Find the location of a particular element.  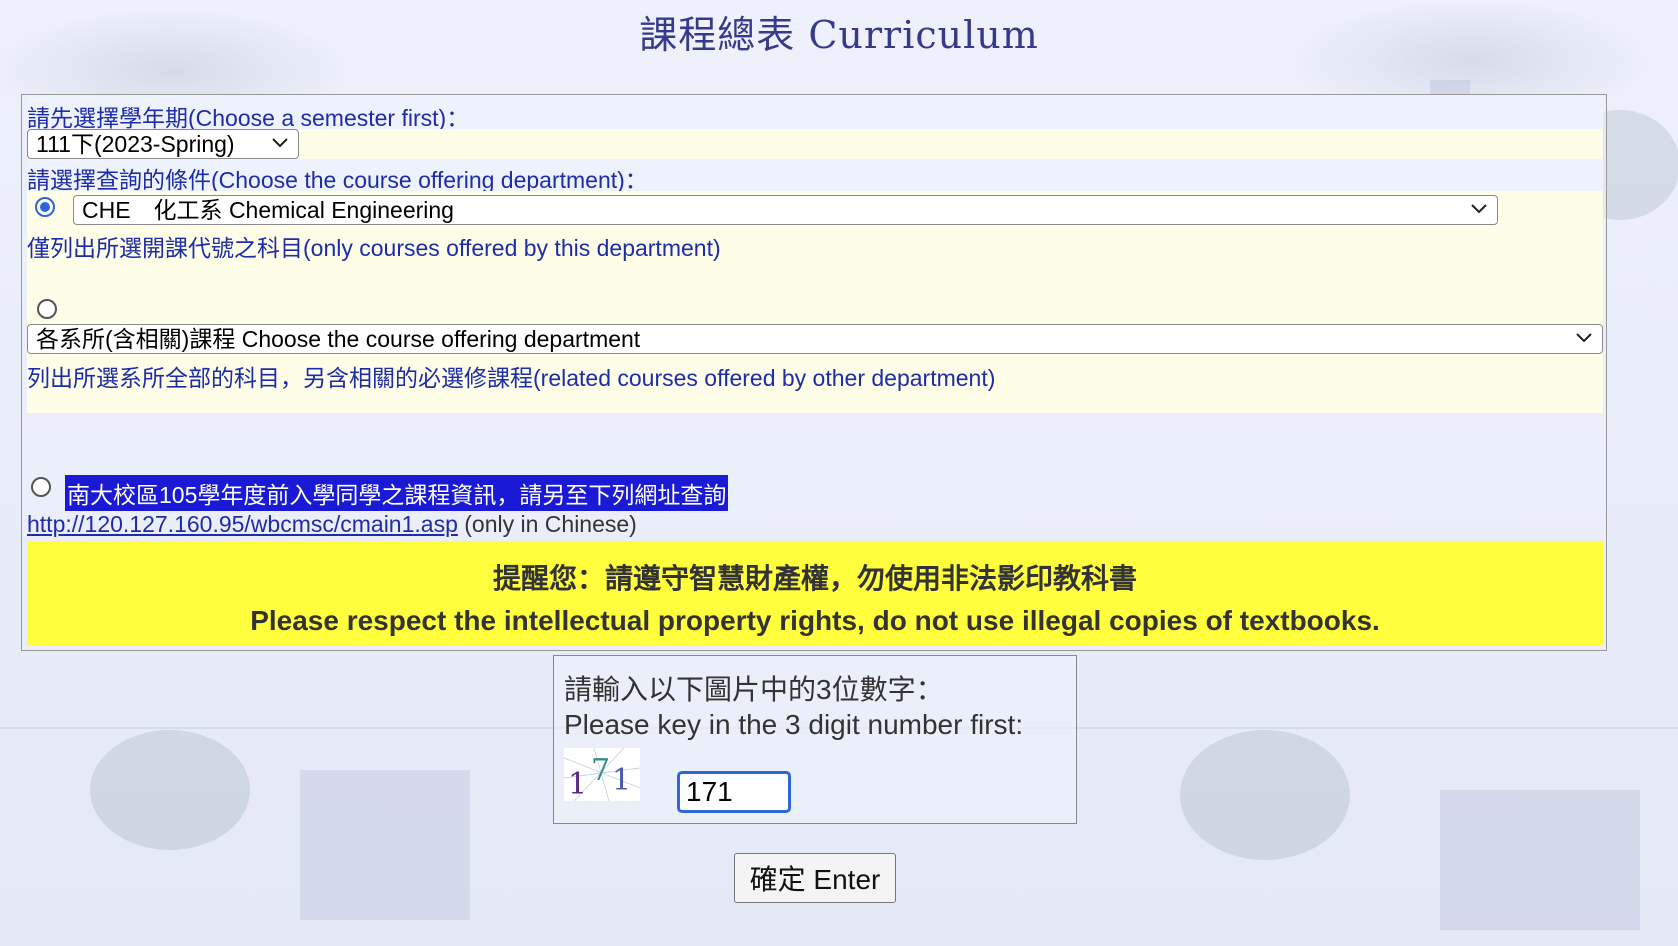

captcha-label-zh: 請輸入以下圖片中的3位數字： is located at coordinates (754, 689).